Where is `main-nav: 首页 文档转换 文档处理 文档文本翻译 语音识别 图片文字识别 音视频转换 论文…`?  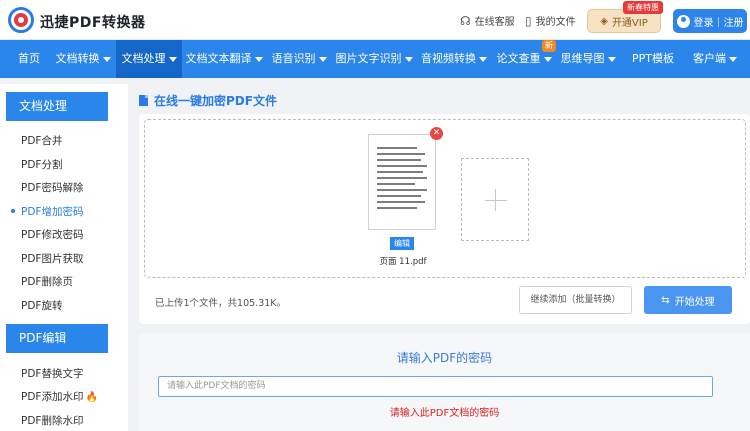
main-nav: 首页 文档转换 文档处理 文档文本翻译 语音识别 图片文字识别 音视频转换 论文… is located at coordinates (375, 59).